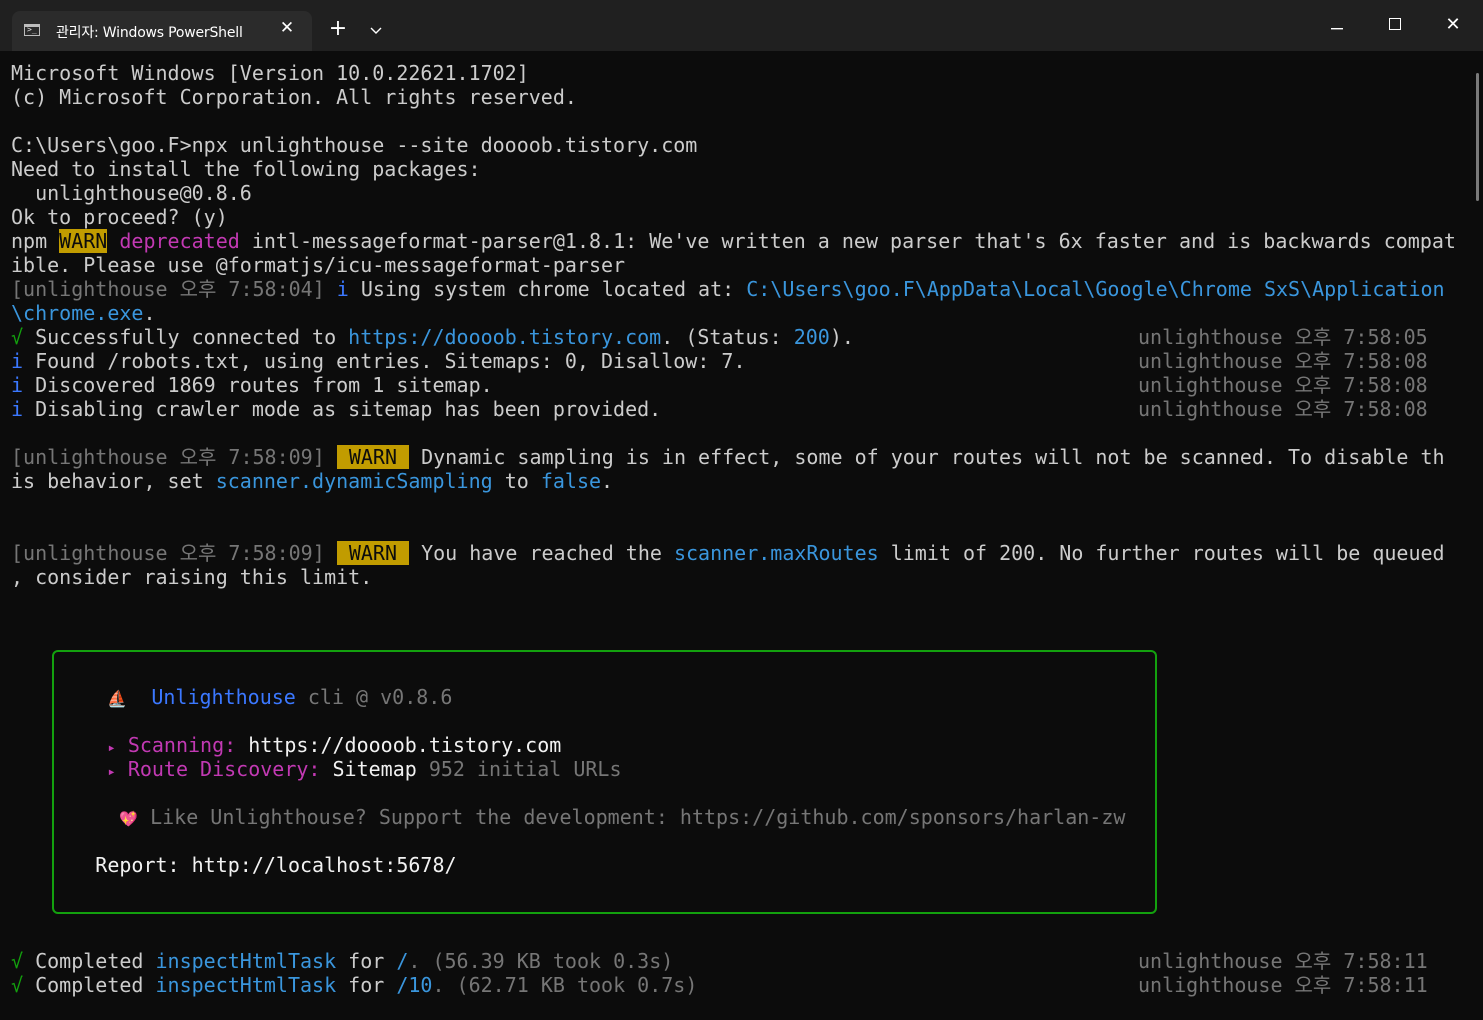 The height and width of the screenshot is (1020, 1483). Describe the element at coordinates (1477, 137) in the screenshot. I see `scrollbar-thumb` at that location.